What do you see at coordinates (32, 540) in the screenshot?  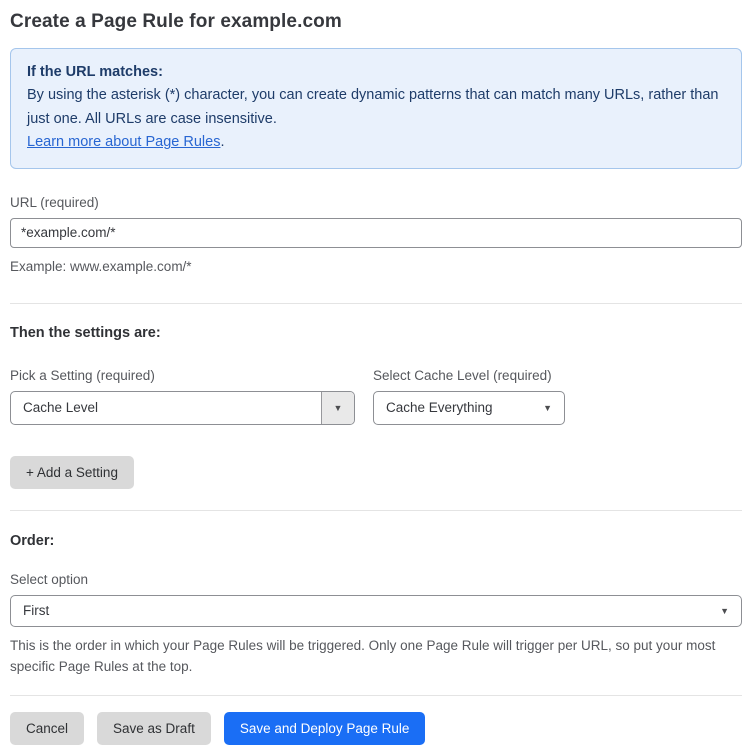 I see `order-section-heading: Order:` at bounding box center [32, 540].